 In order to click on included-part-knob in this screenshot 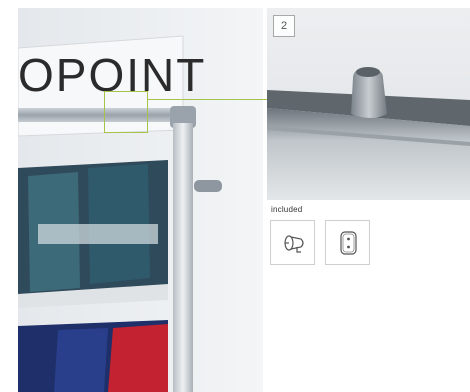, I will do `click(292, 242)`.